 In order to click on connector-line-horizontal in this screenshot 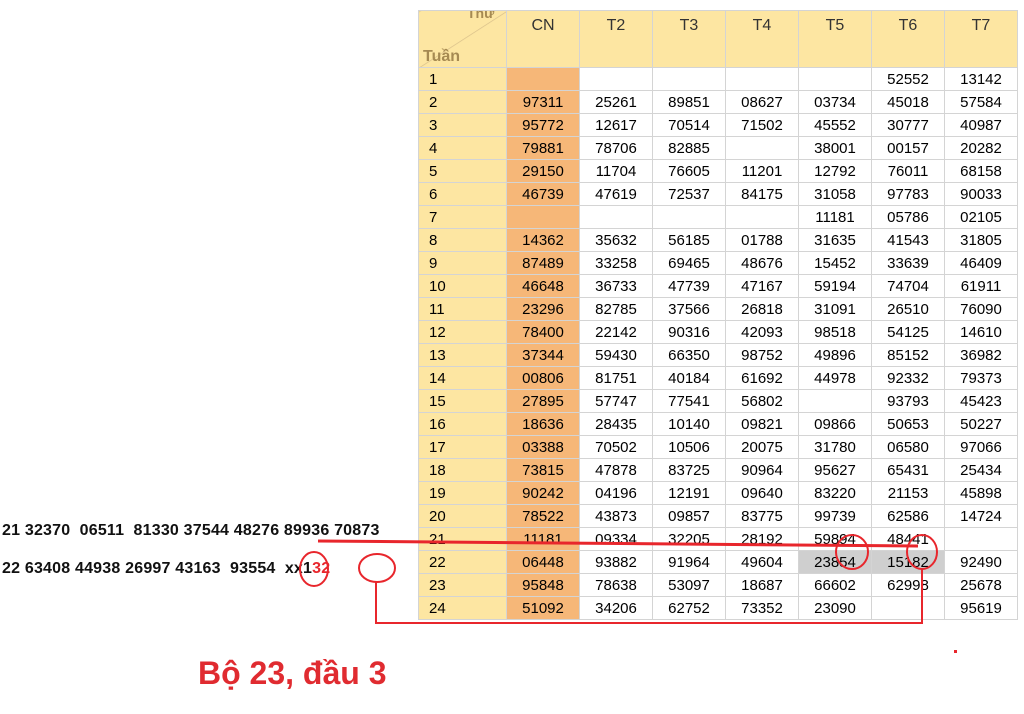, I will do `click(618, 543)`.